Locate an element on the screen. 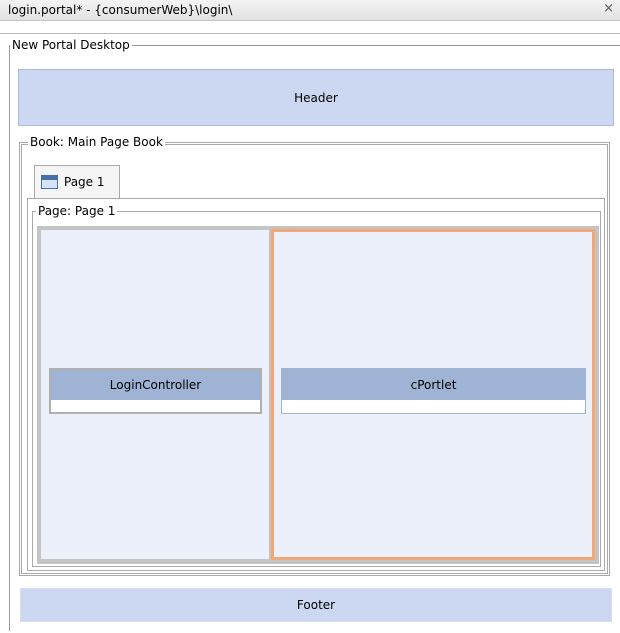 The width and height of the screenshot is (620, 633). portlet-logincontroller: LoginController is located at coordinates (155, 391).